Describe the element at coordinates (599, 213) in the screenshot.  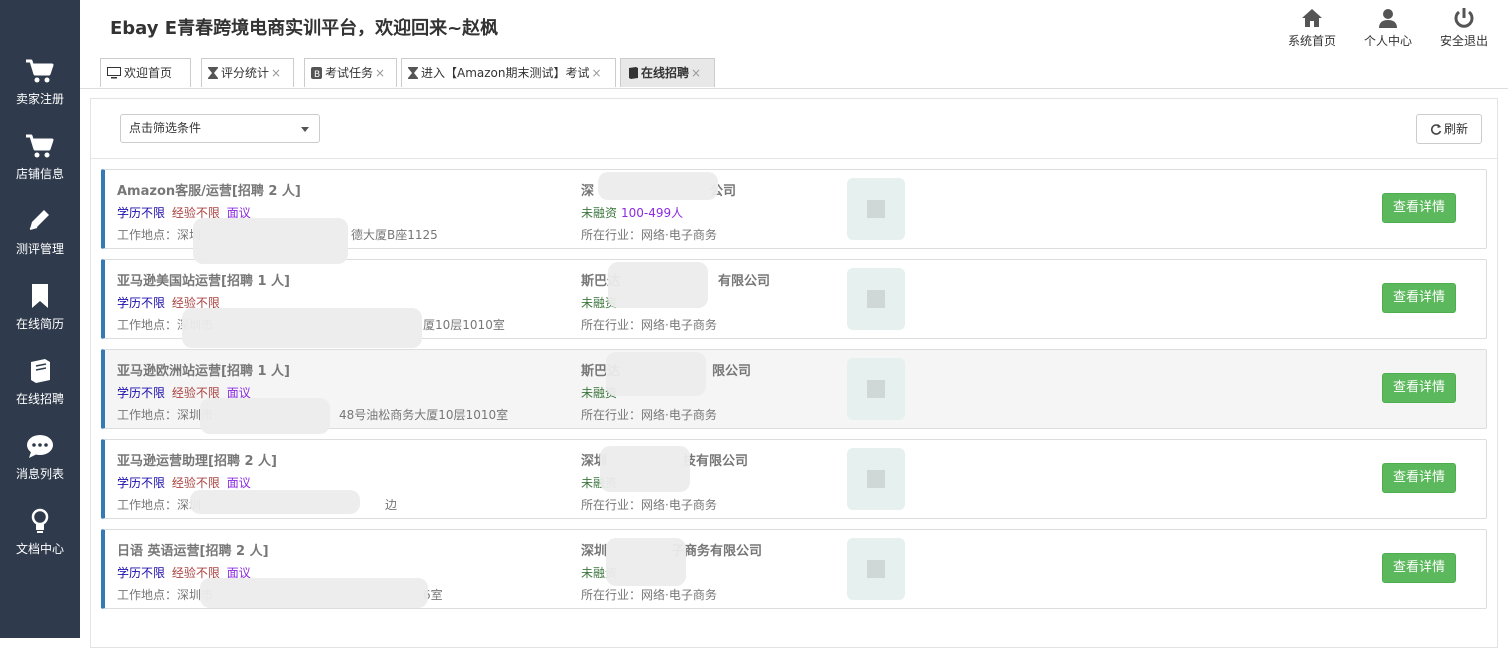
I see `funding-stage: 未融资` at that location.